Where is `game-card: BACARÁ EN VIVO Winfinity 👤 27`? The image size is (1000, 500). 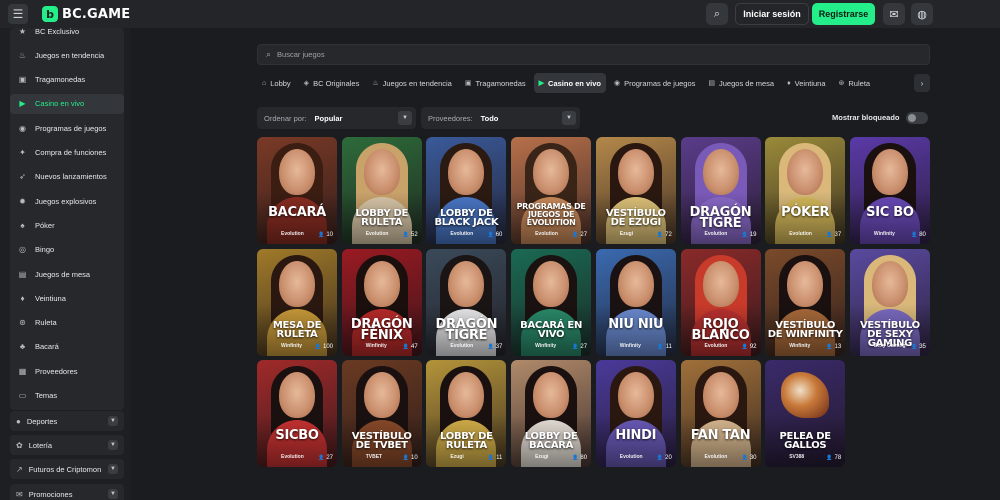 game-card: BACARÁ EN VIVO Winfinity 👤 27 is located at coordinates (551, 302).